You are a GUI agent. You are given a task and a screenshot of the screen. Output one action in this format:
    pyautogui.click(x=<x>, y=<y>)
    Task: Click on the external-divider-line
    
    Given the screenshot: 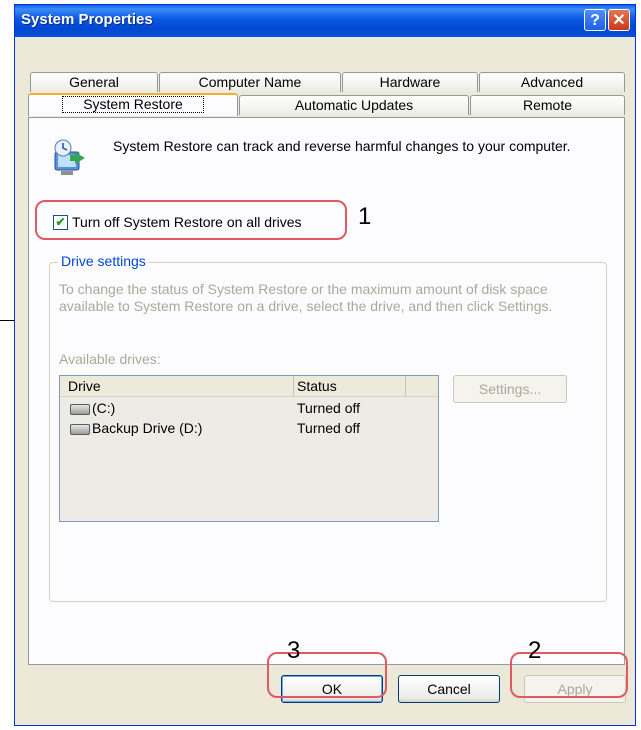 What is the action you would take?
    pyautogui.click(x=7, y=320)
    